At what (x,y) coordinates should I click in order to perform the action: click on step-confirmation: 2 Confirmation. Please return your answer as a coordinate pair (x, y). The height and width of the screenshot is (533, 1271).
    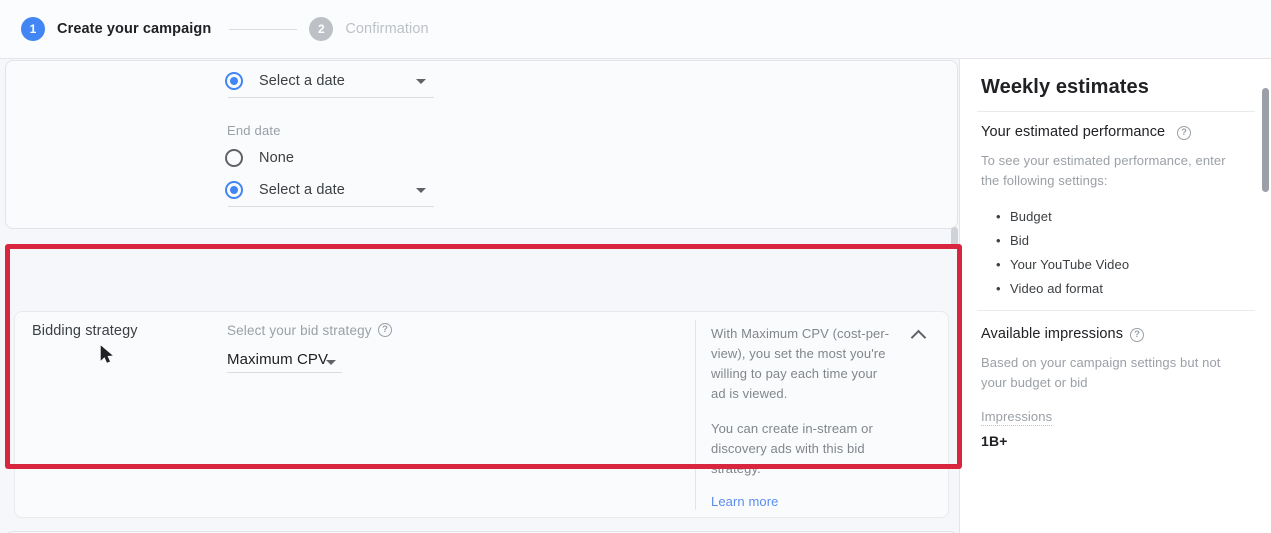
    Looking at the image, I should click on (369, 29).